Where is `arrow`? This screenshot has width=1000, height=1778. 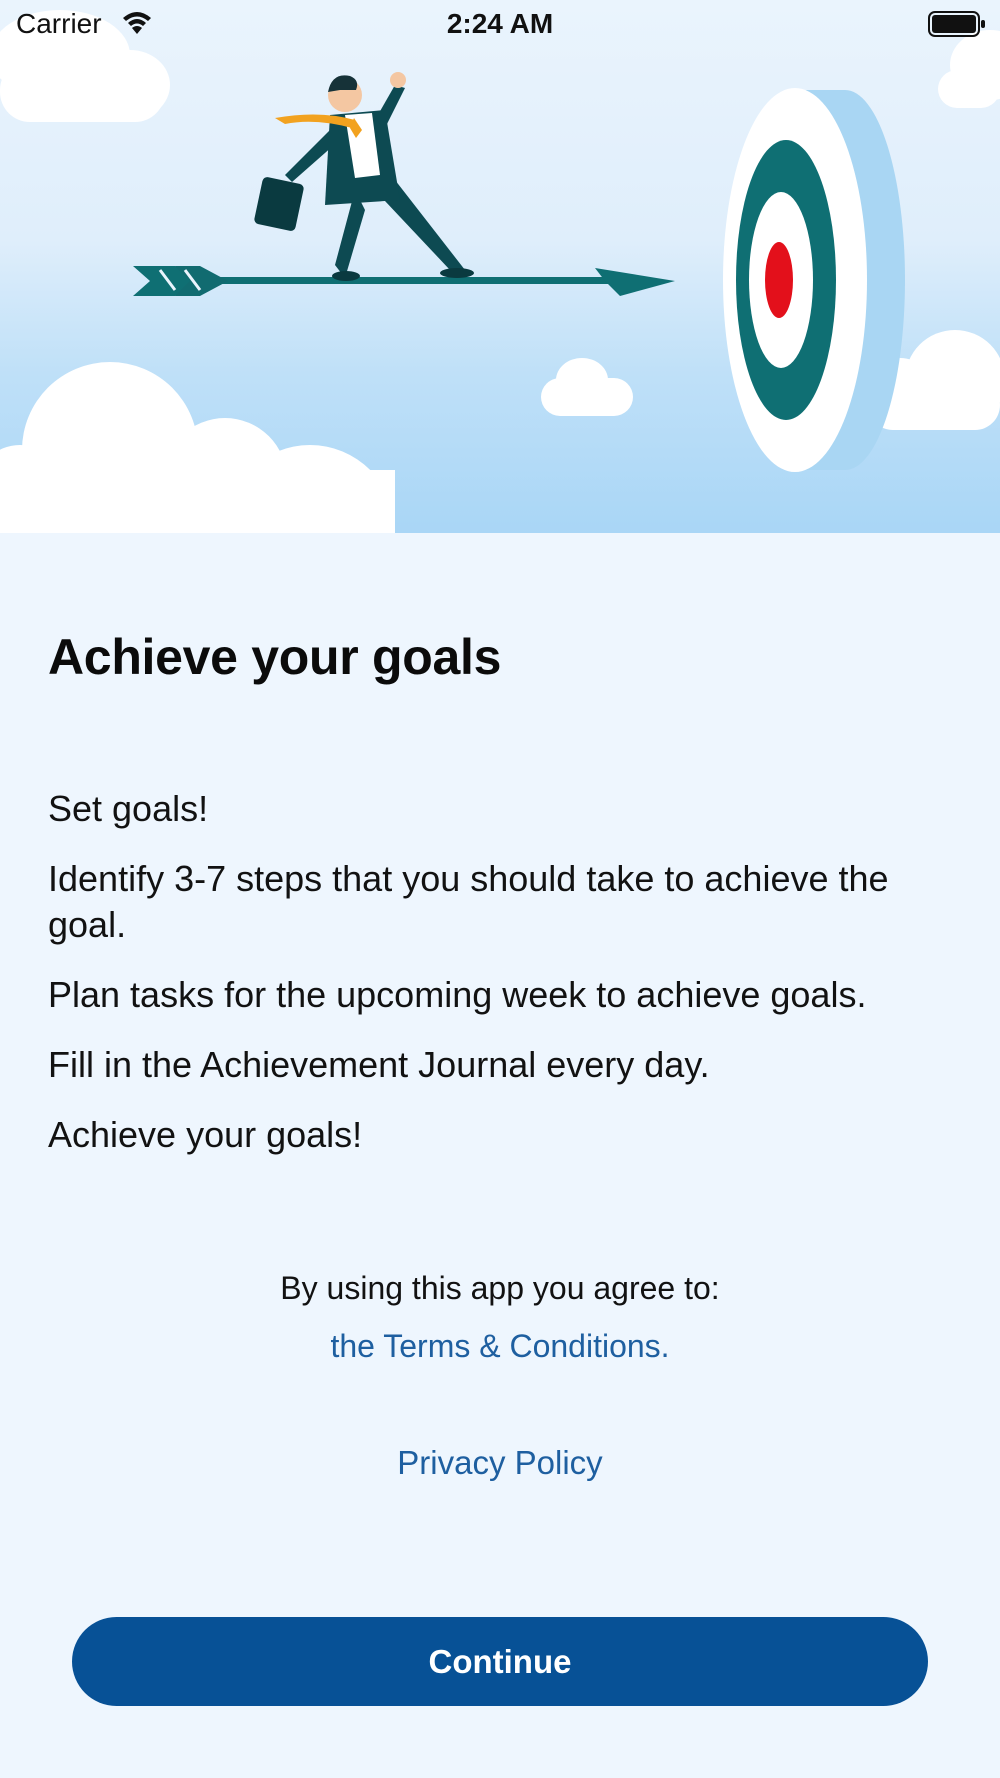
arrow is located at coordinates (404, 281).